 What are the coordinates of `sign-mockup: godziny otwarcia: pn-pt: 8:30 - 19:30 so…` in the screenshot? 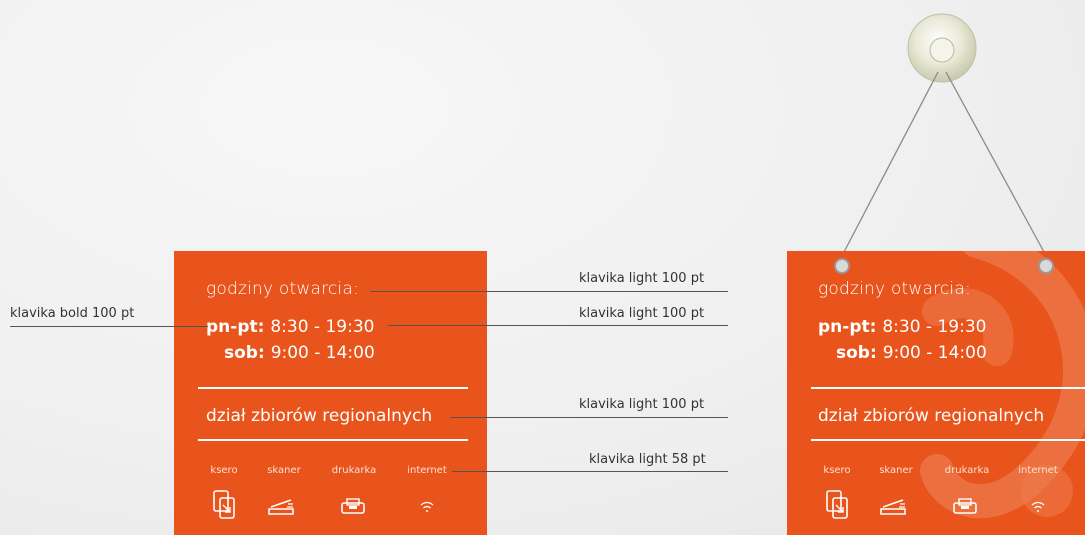 It's located at (936, 393).